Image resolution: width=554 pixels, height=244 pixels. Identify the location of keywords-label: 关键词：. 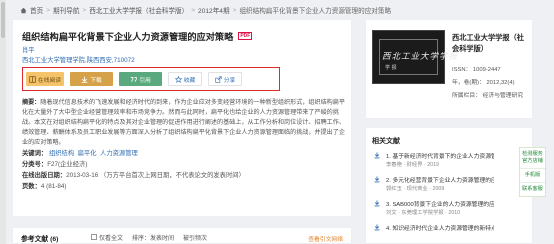
(35, 153).